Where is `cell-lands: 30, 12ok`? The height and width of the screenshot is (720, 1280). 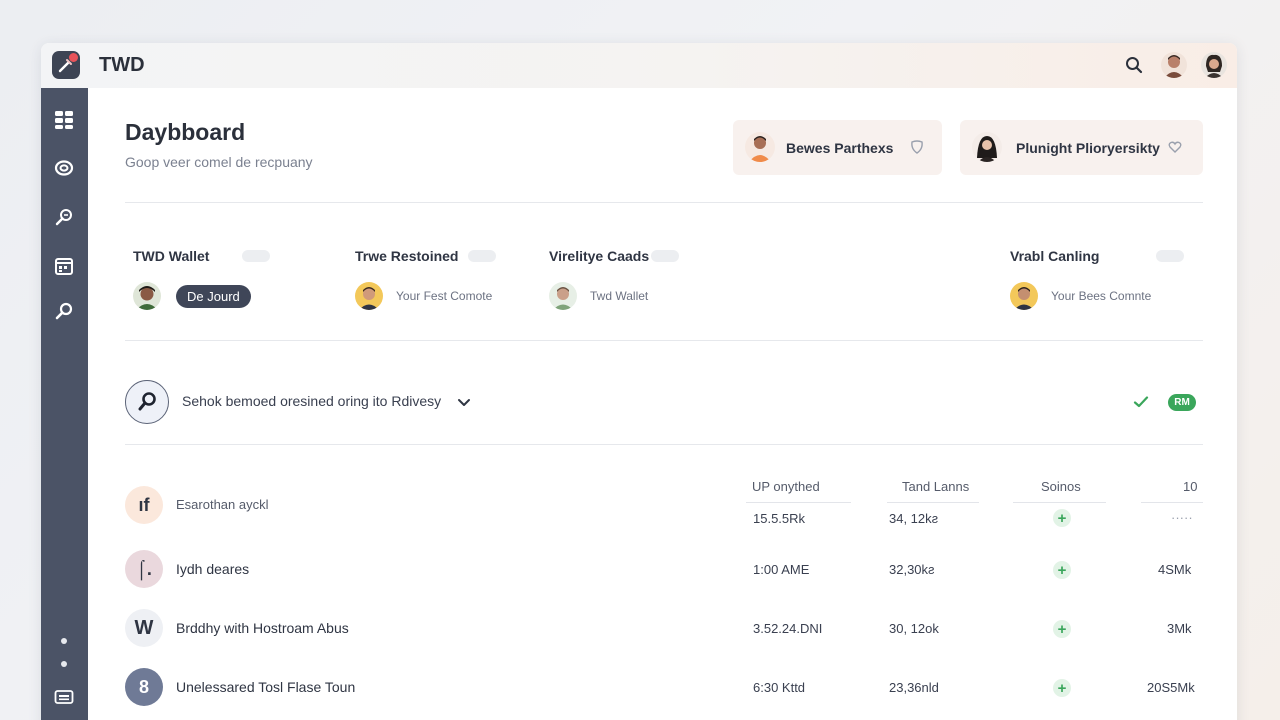
cell-lands: 30, 12ok is located at coordinates (914, 628).